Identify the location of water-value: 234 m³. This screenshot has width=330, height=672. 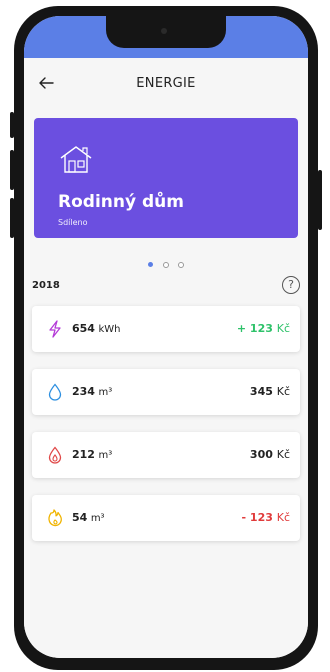
(92, 391).